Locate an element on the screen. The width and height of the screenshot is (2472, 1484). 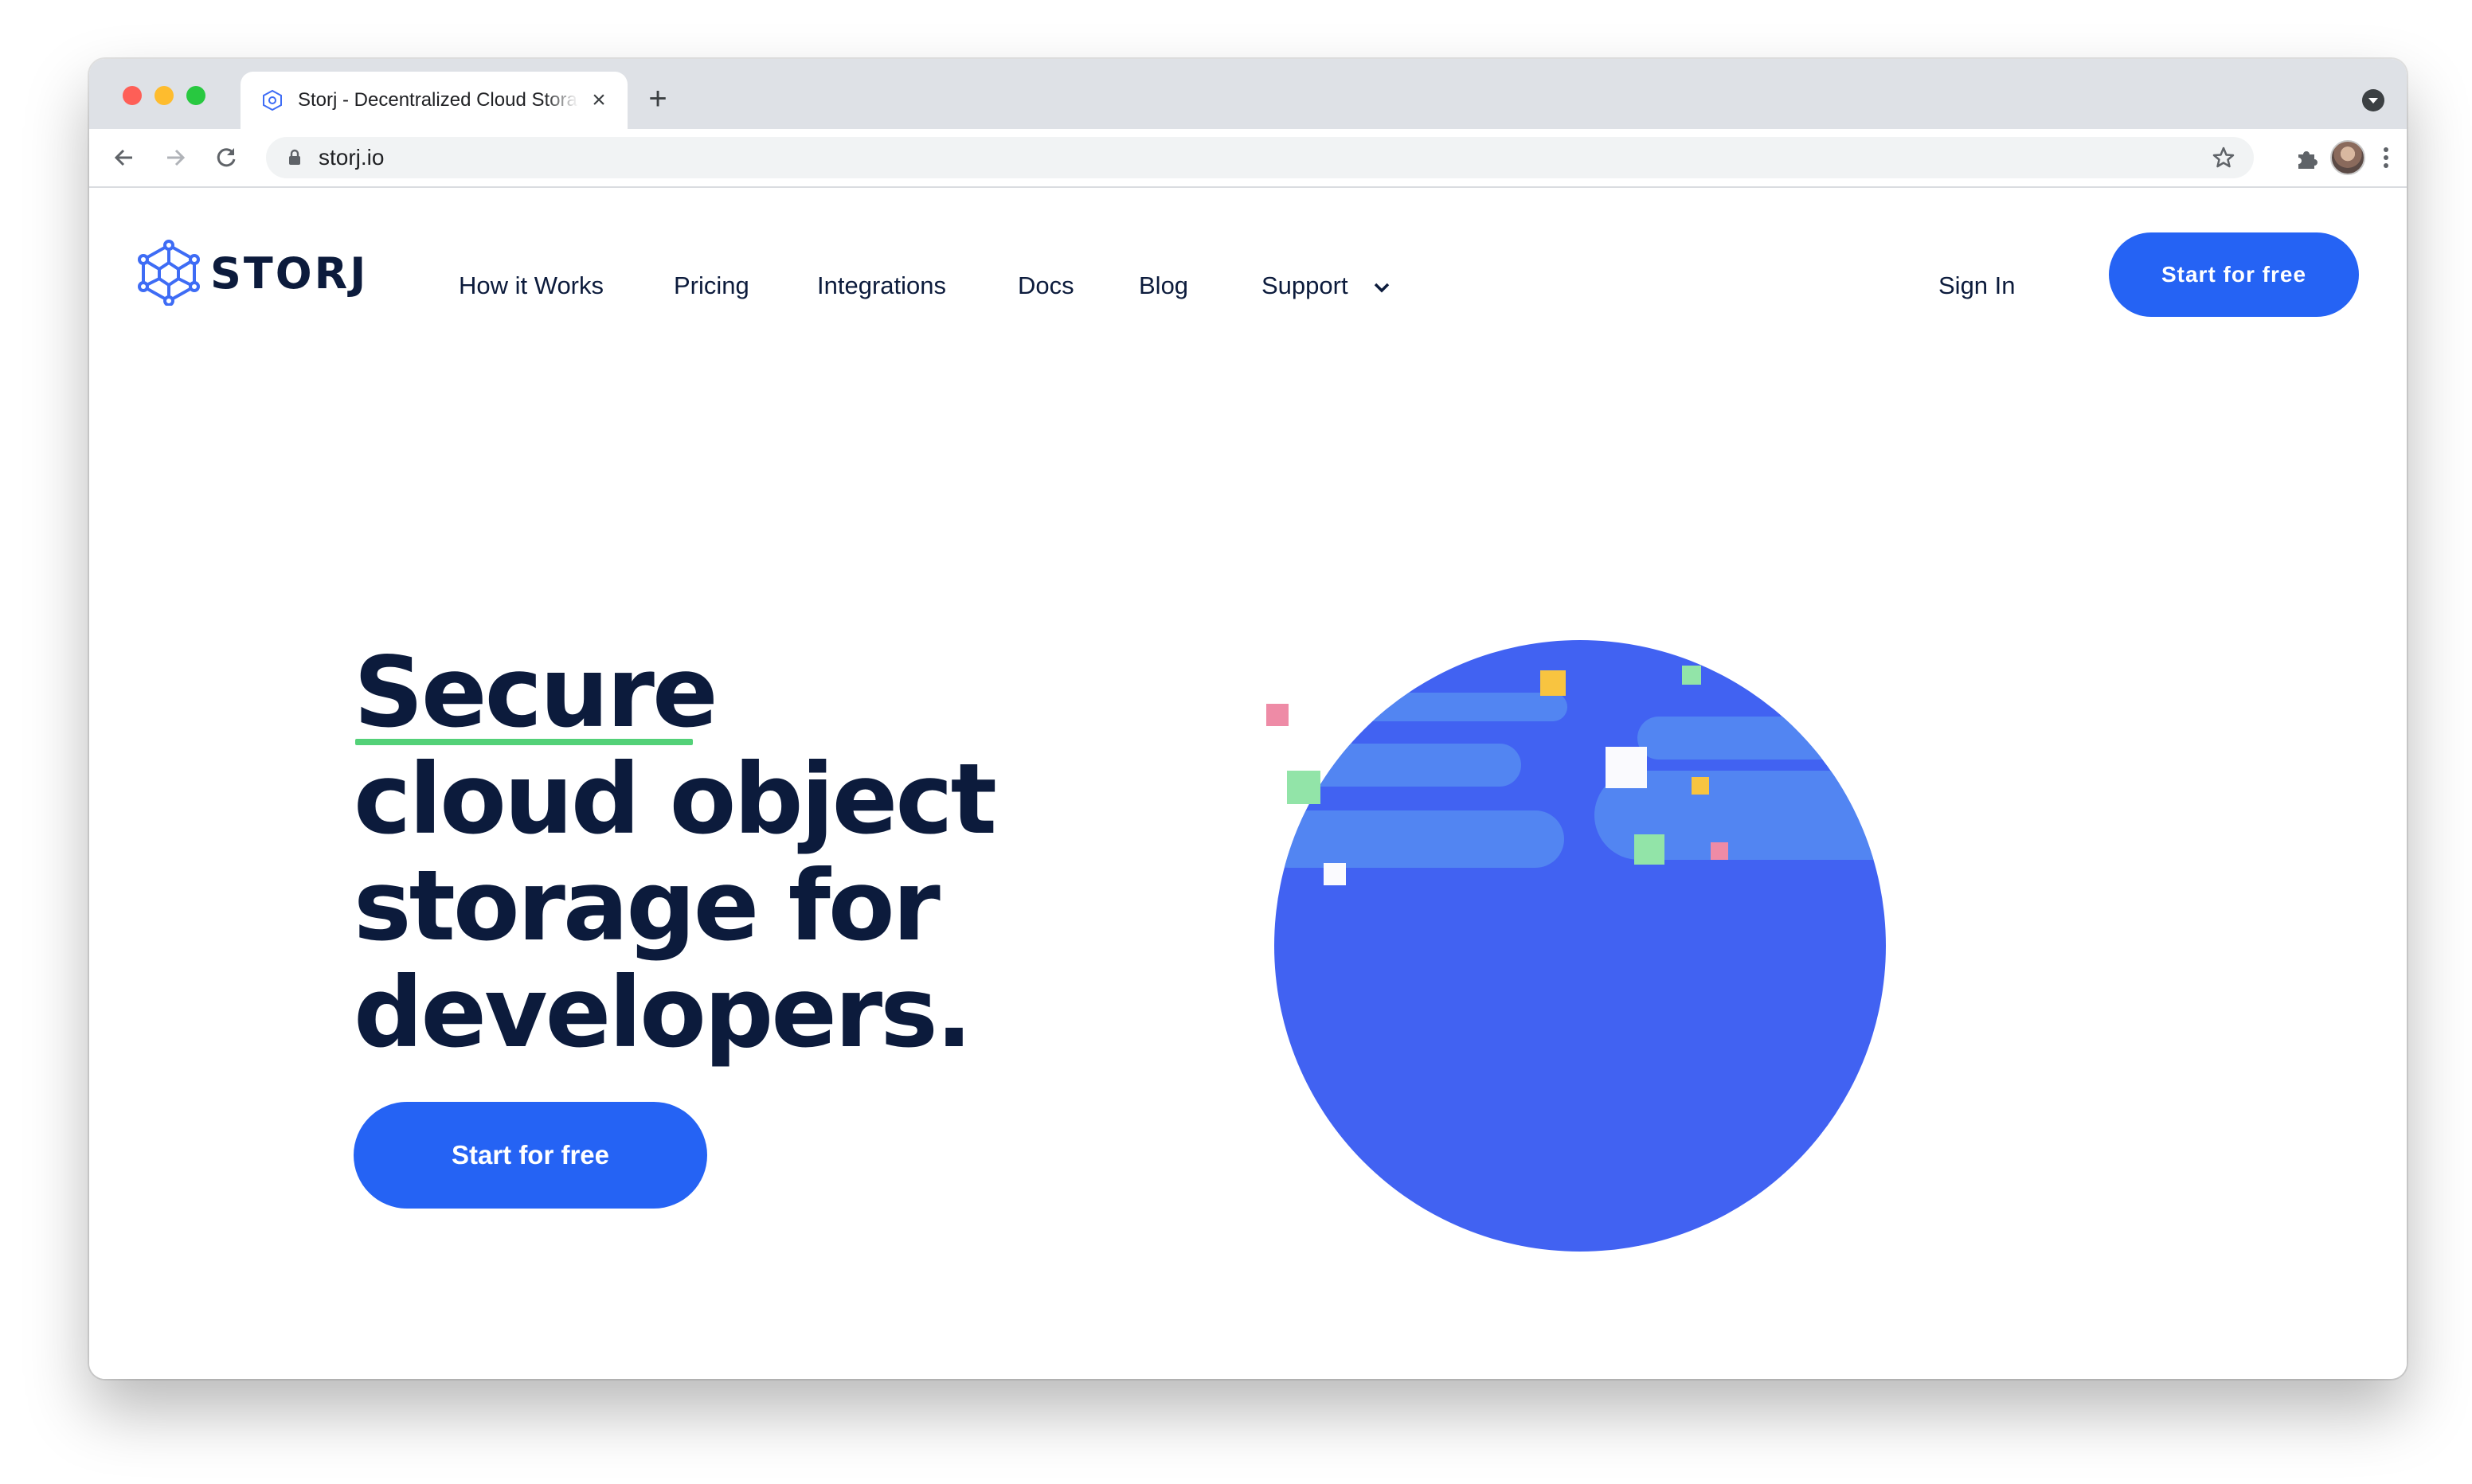
nav-docs: Docs is located at coordinates (1046, 286).